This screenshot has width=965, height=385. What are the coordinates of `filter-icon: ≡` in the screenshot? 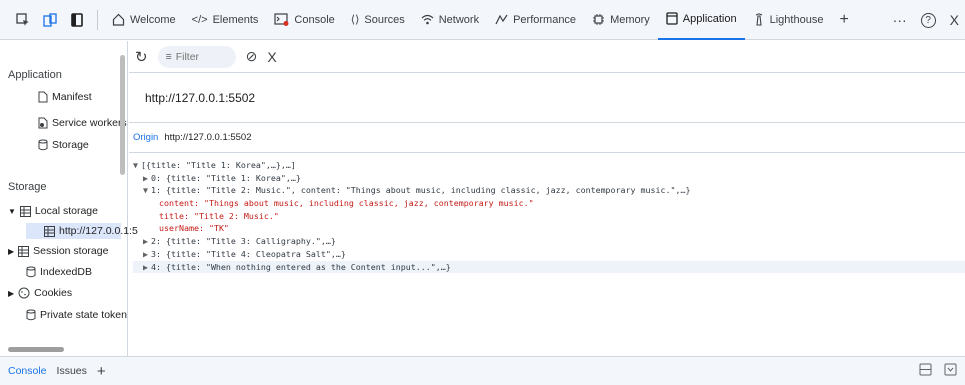 It's located at (168, 56).